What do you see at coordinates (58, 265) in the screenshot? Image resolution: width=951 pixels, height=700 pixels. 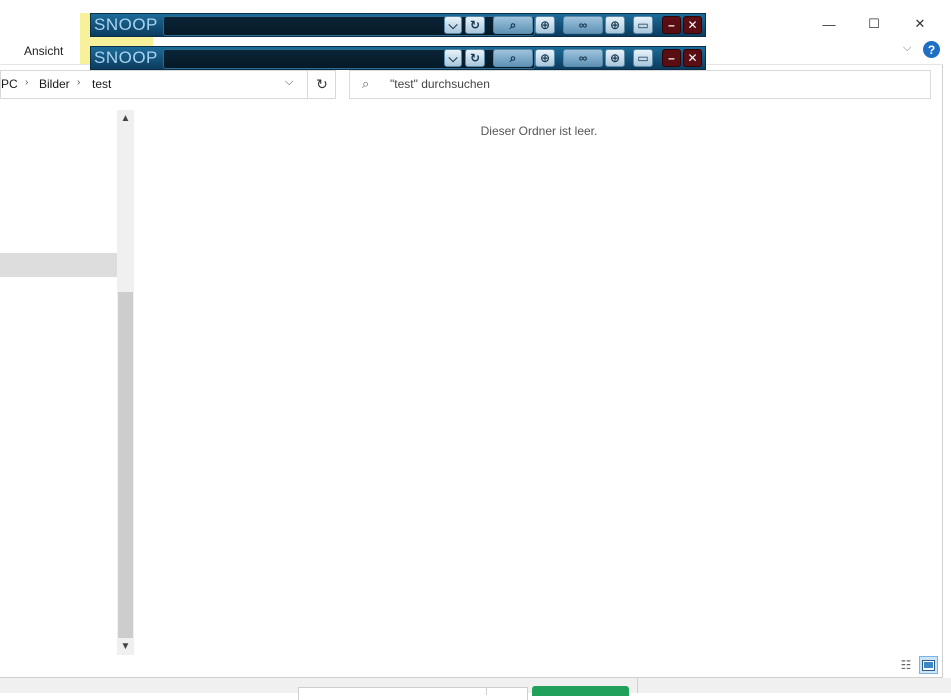 I see `nav-item-selected` at bounding box center [58, 265].